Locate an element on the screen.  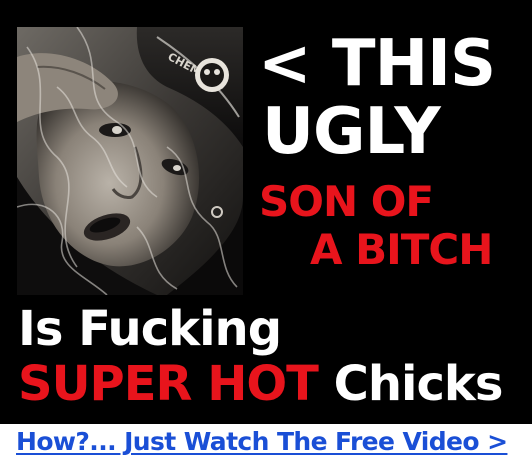
subline-rest: Chicks is located at coordinates (418, 384).